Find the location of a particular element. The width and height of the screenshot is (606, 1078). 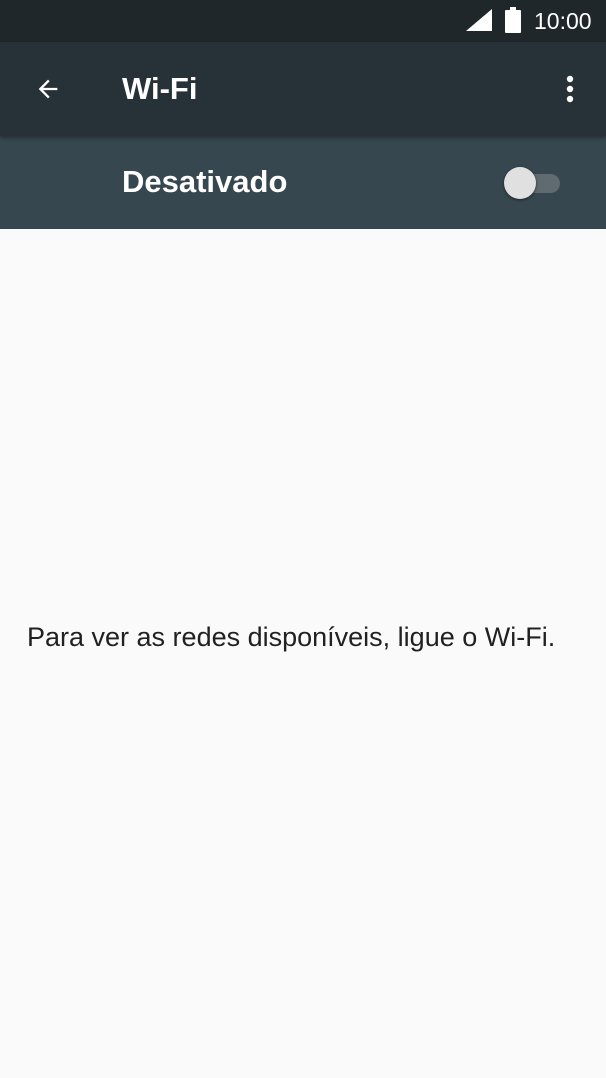

wifi-switch-label: Desativado is located at coordinates (205, 181).